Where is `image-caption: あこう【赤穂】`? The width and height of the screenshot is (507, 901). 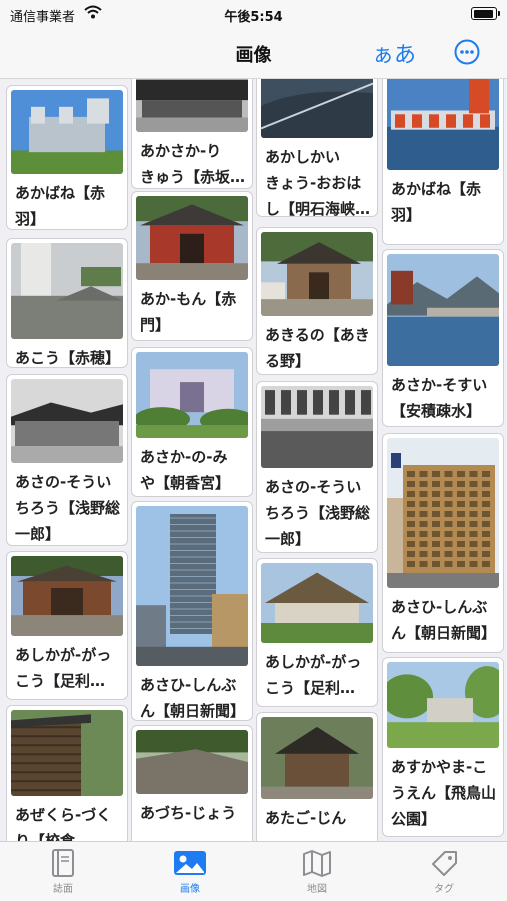
image-caption: あこう【赤穂】 is located at coordinates (68, 358).